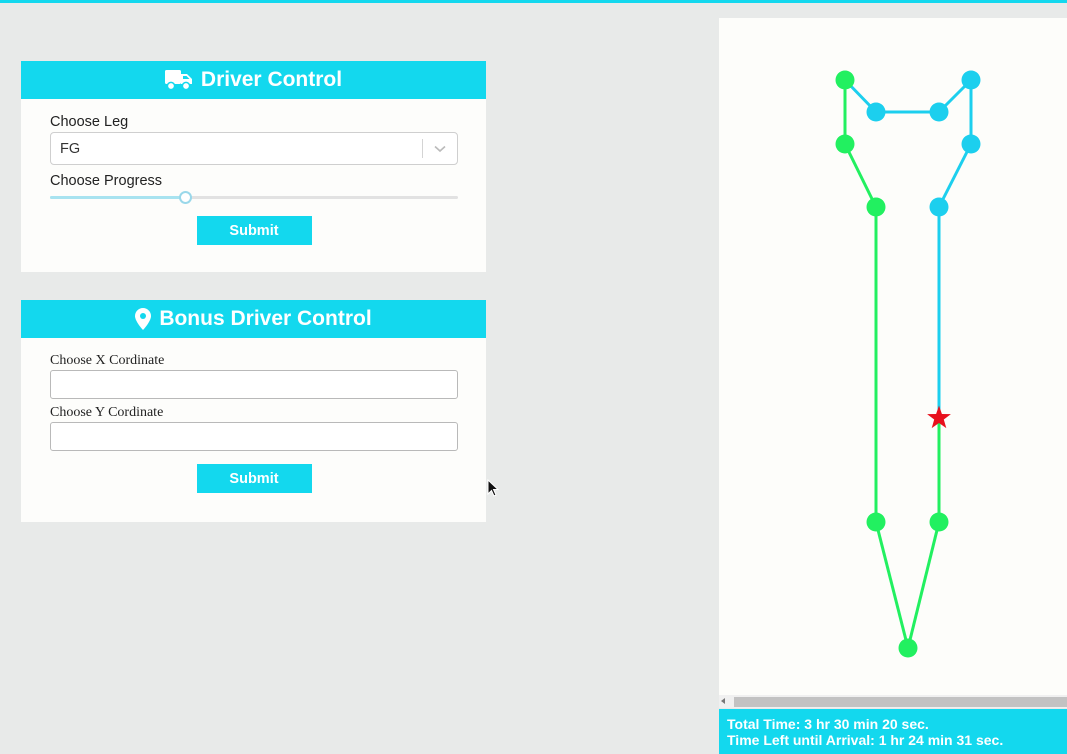 The height and width of the screenshot is (754, 1067). I want to click on slider-fill, so click(117, 197).